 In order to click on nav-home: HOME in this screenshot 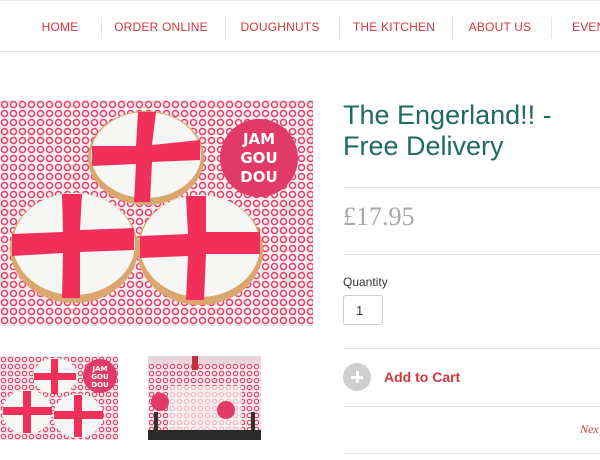, I will do `click(60, 27)`.